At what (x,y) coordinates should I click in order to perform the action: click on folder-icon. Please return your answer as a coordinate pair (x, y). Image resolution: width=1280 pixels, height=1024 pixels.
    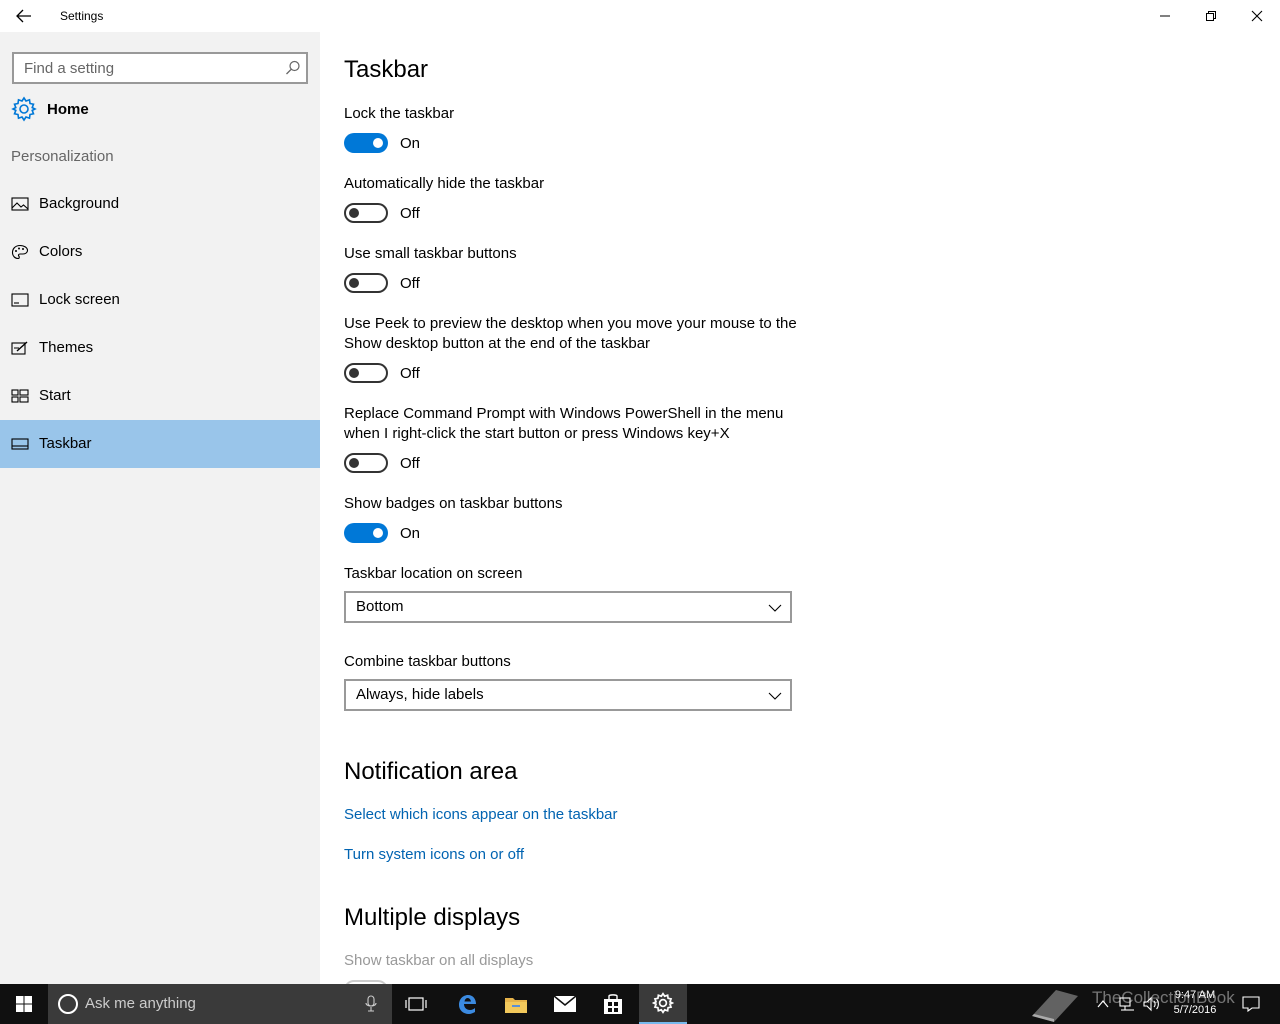
    Looking at the image, I should click on (516, 1005).